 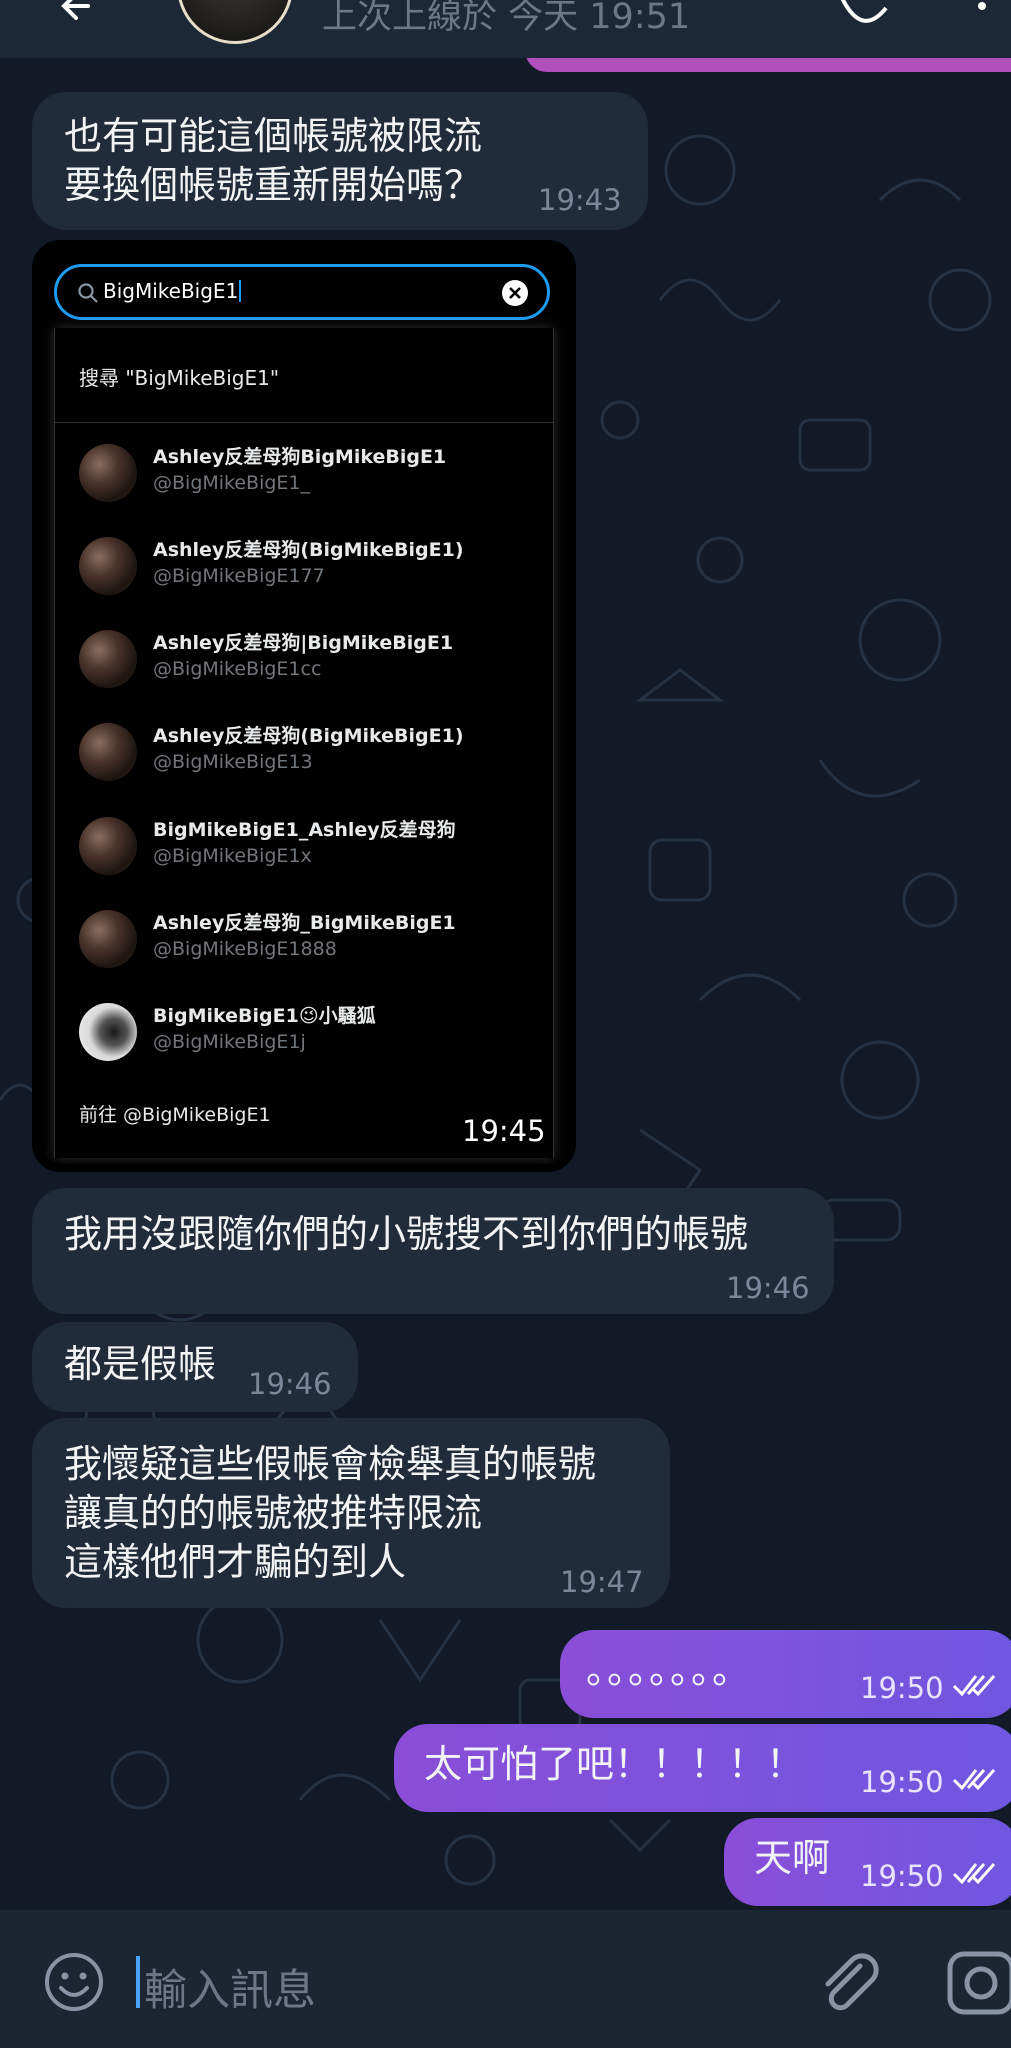 I want to click on search-result: Ashley反差母狗BigMikeBigE1 @BigMikeBigE1_, so click(x=304, y=472).